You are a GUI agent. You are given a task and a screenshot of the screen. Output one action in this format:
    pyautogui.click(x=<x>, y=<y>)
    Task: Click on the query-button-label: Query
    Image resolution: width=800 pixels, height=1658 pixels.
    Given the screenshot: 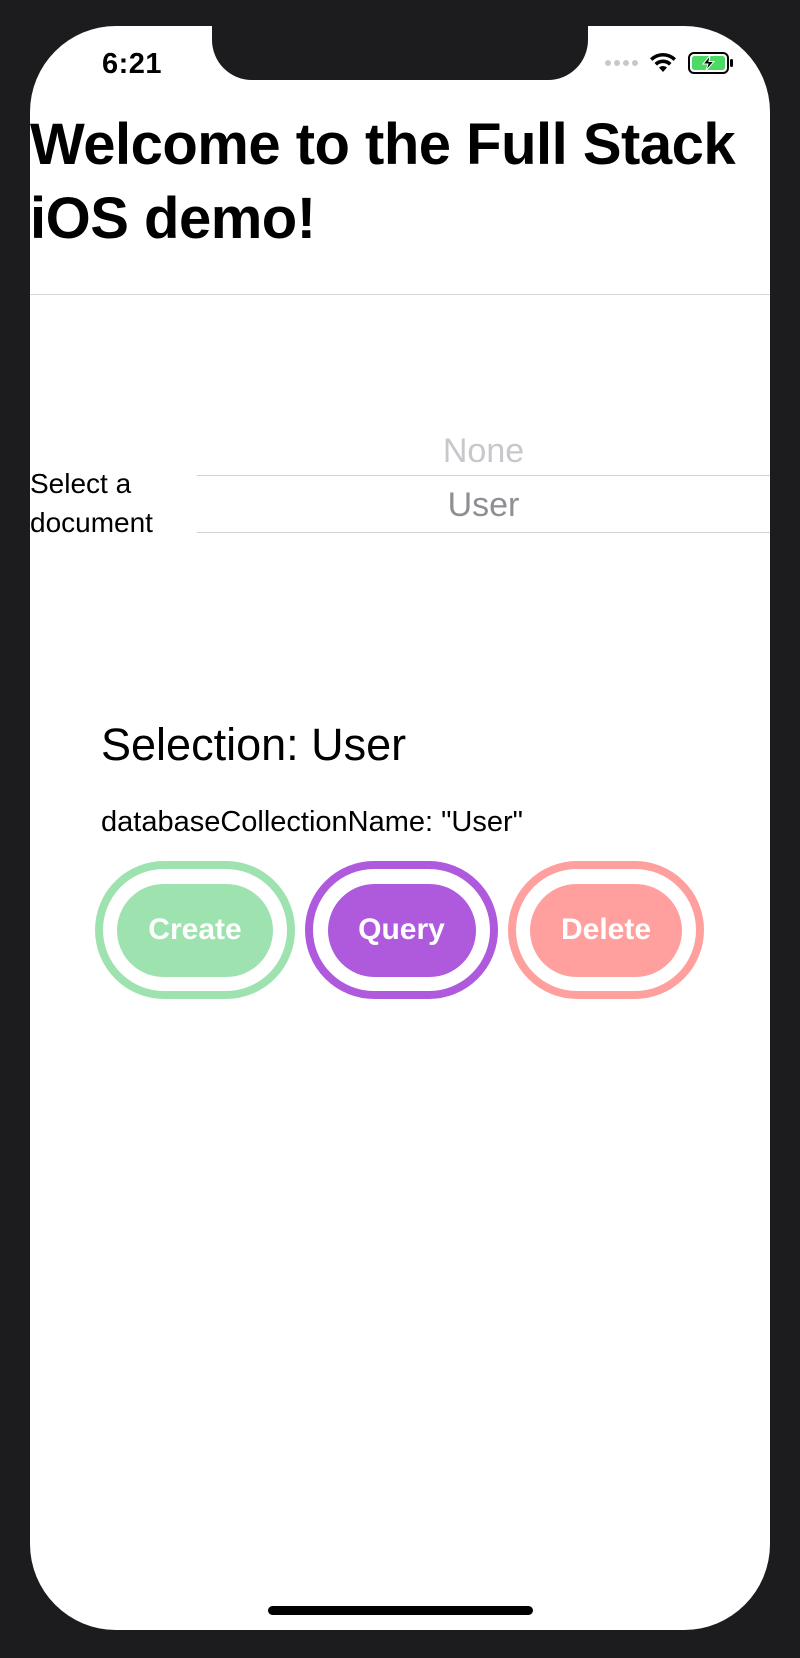 What is the action you would take?
    pyautogui.click(x=401, y=930)
    